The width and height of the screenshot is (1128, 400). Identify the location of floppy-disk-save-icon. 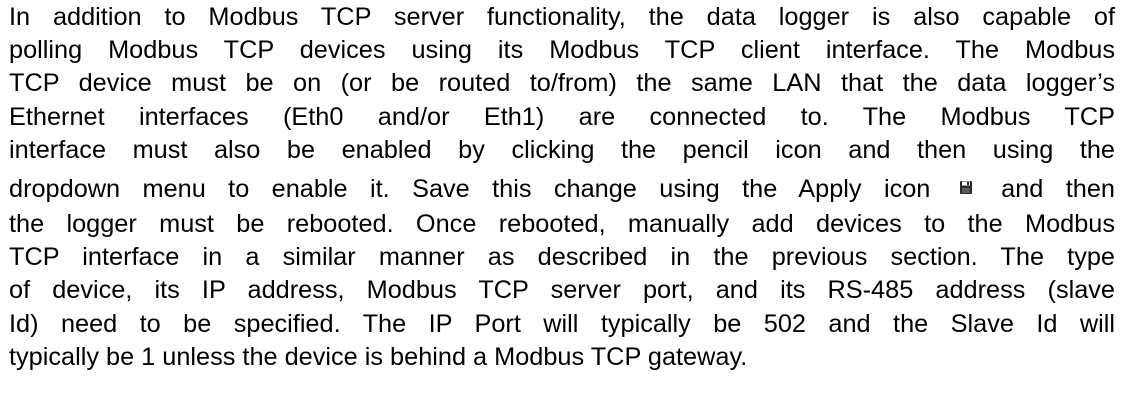
(965, 187).